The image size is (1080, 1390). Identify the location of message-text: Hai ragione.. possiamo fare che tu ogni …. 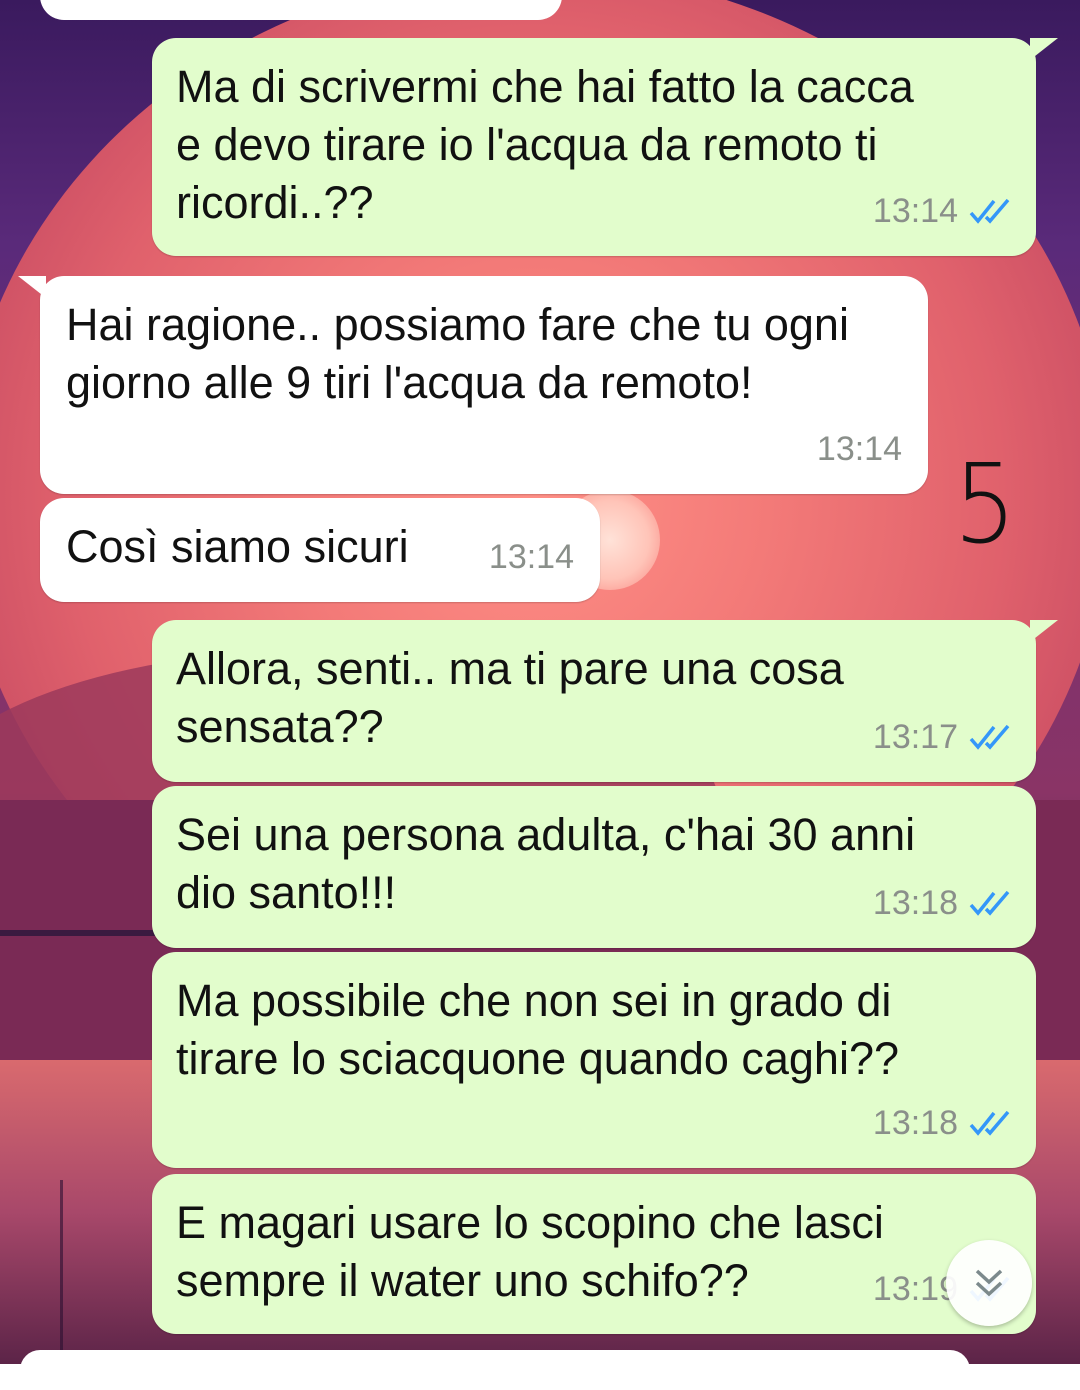
(457, 353).